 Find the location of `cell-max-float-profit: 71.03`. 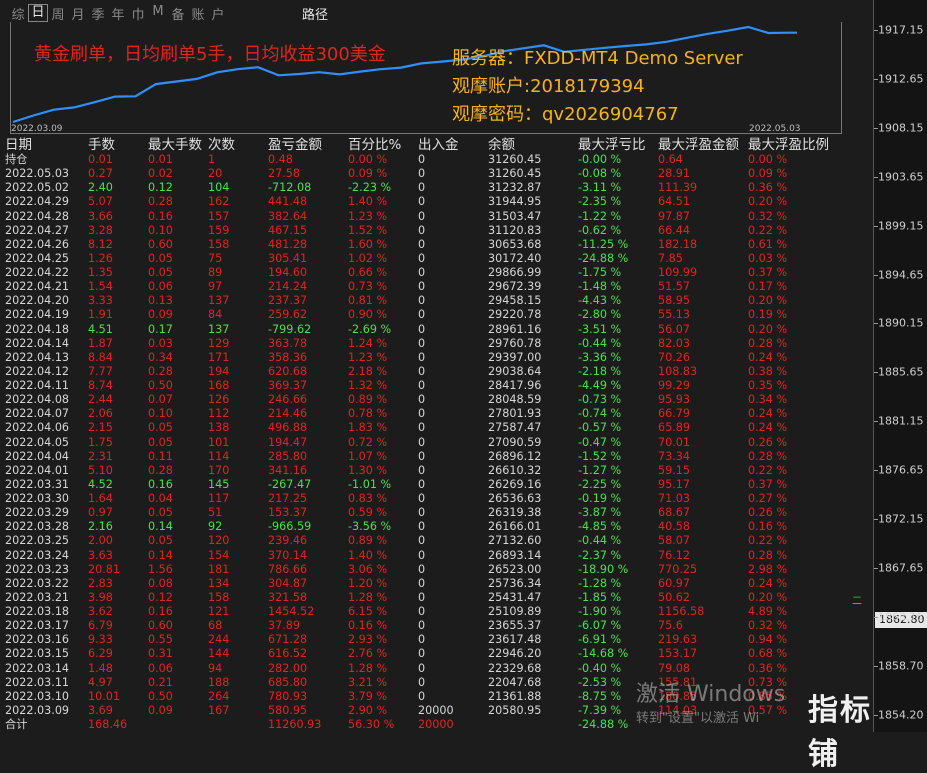

cell-max-float-profit: 71.03 is located at coordinates (674, 498).